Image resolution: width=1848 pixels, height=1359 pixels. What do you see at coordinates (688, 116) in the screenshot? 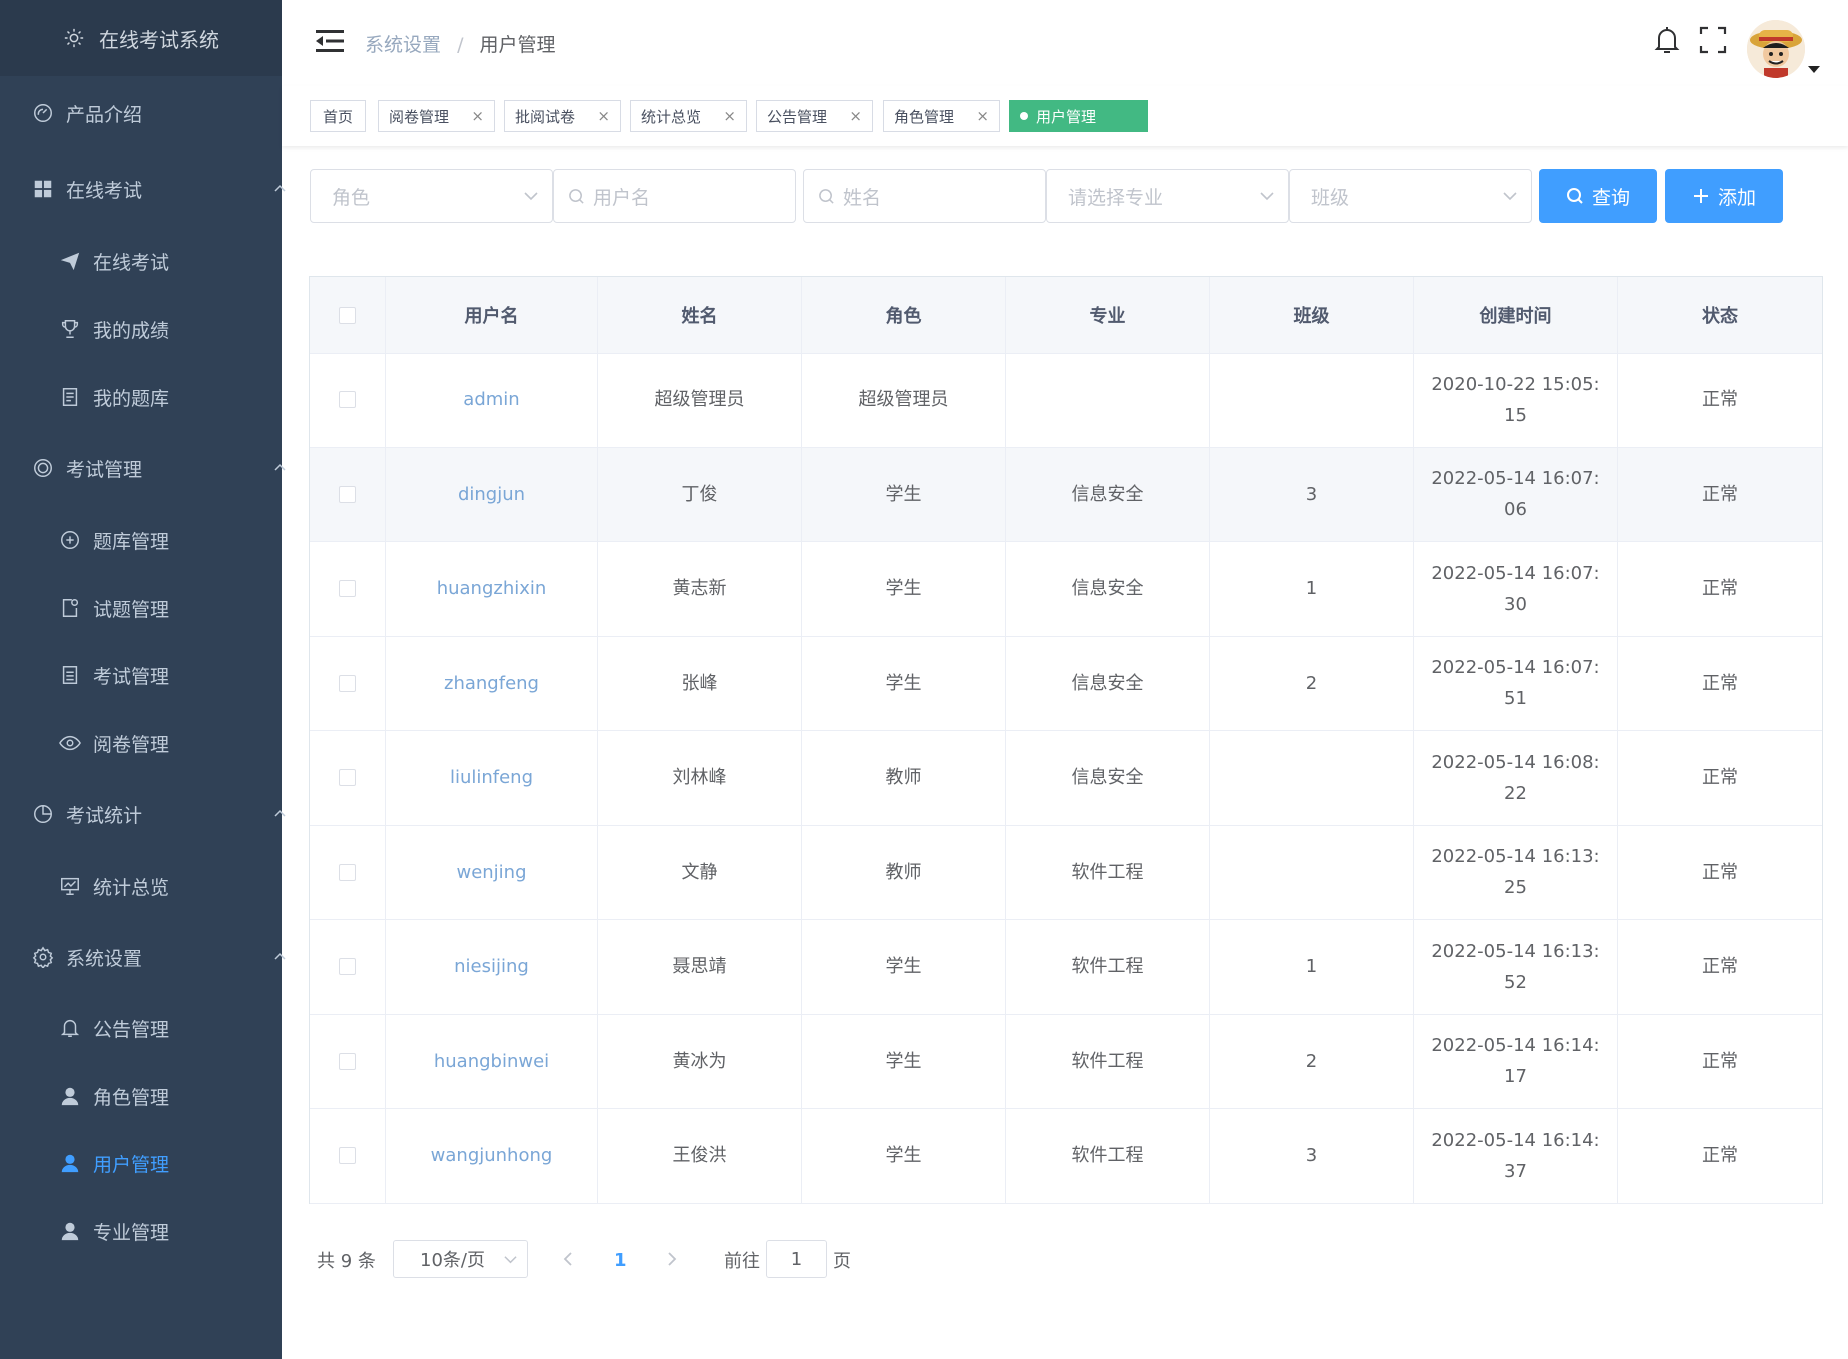
I see `tag-statistics-overview: 统计总览 ×` at bounding box center [688, 116].